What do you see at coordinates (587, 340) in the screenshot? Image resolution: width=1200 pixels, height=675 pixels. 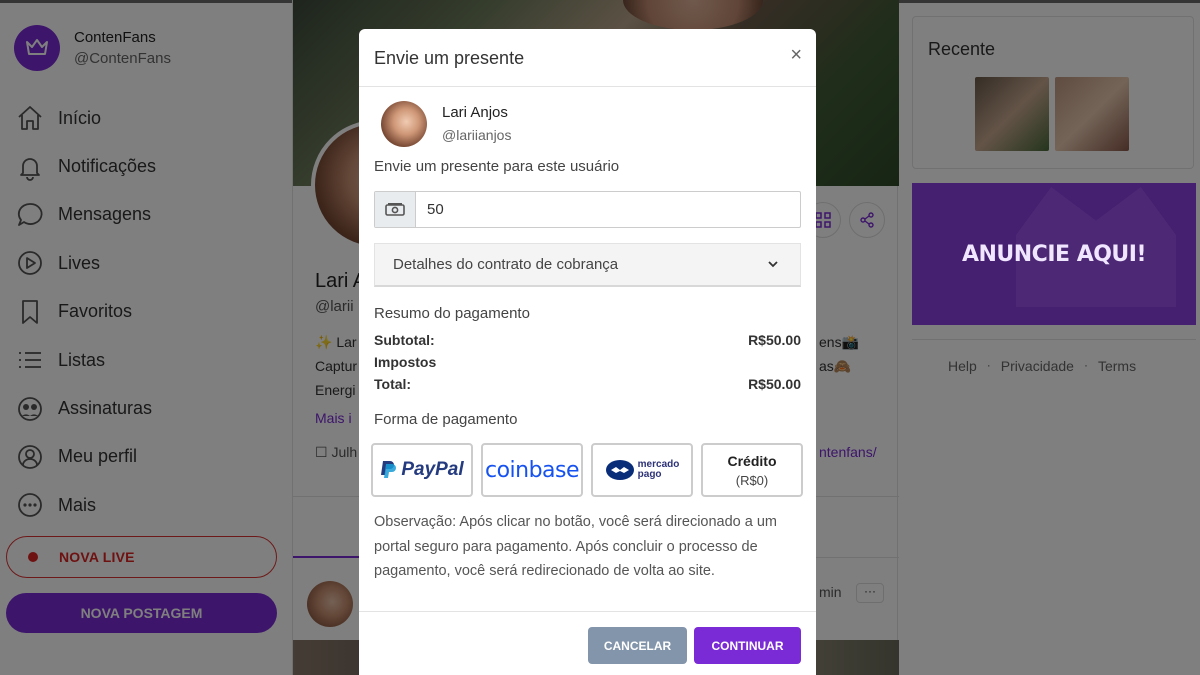 I see `subtotal-row: Subtotal: R$50.00` at bounding box center [587, 340].